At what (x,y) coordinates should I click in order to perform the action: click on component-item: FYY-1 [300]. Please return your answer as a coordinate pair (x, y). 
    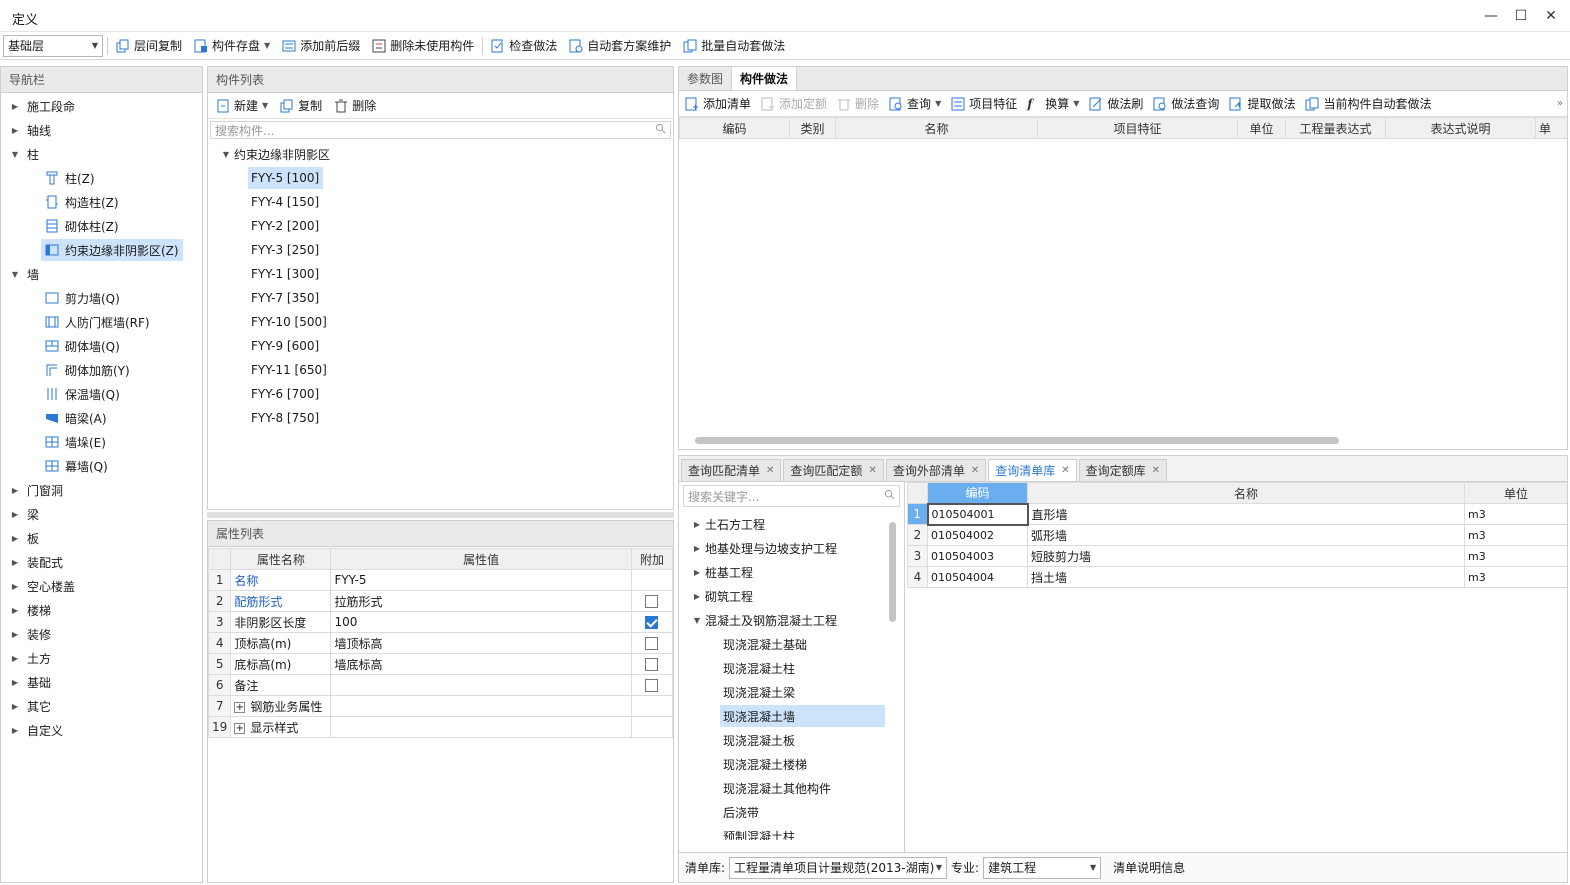
    Looking at the image, I should click on (285, 274).